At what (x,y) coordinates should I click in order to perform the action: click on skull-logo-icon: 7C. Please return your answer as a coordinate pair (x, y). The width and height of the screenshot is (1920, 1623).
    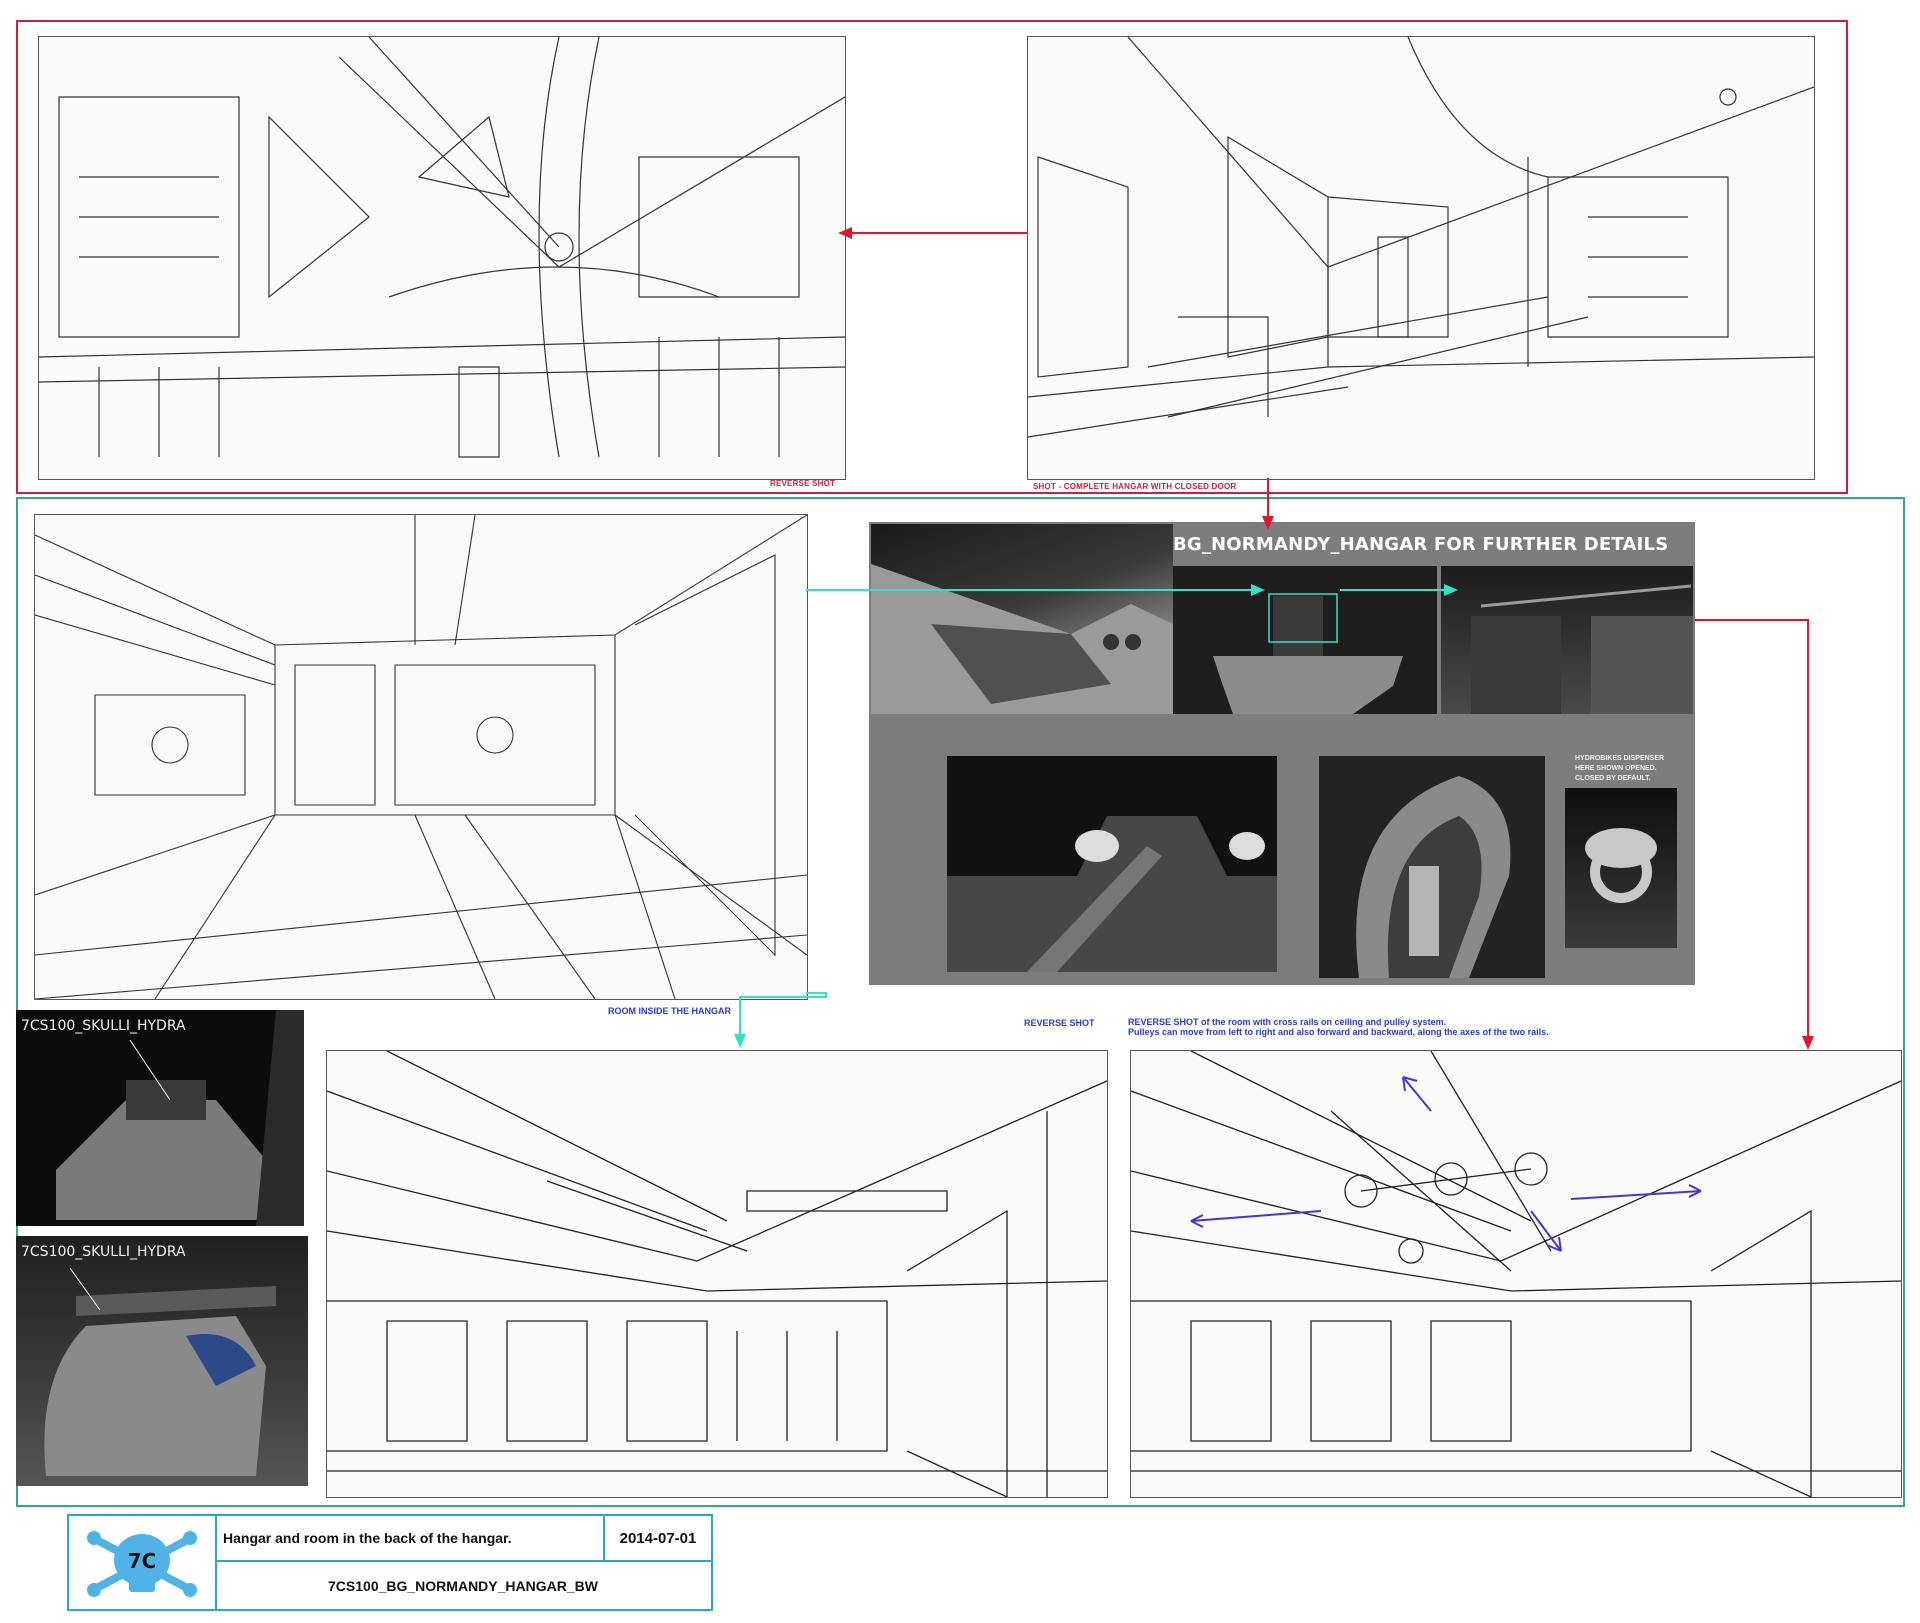
    Looking at the image, I should click on (142, 1564).